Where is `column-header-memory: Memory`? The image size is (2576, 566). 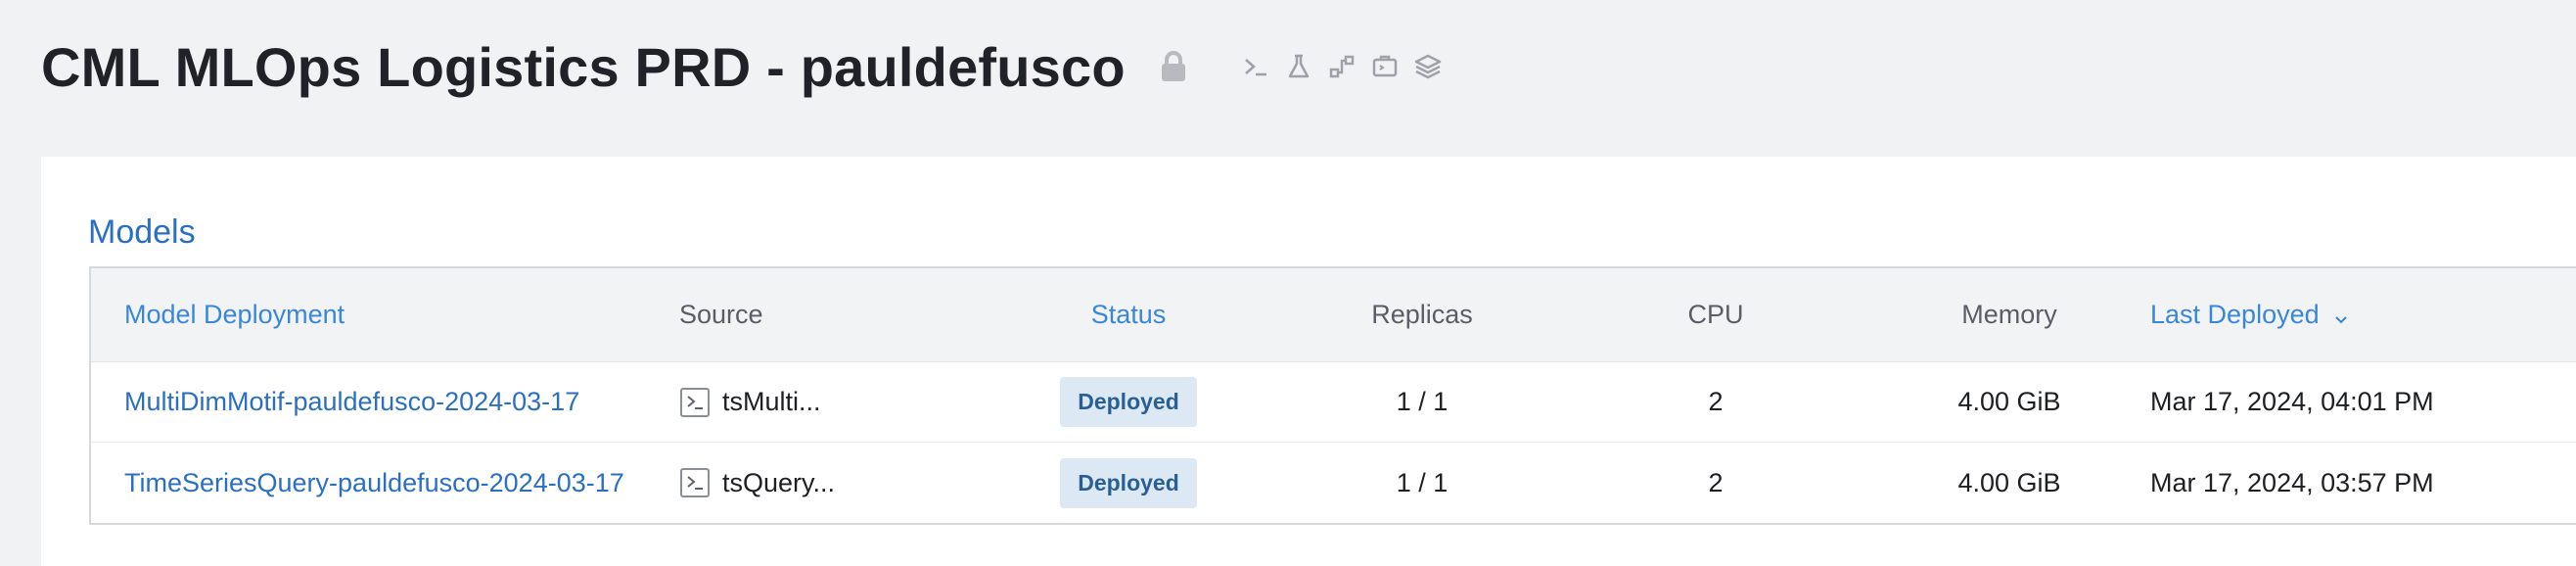
column-header-memory: Memory is located at coordinates (2009, 314).